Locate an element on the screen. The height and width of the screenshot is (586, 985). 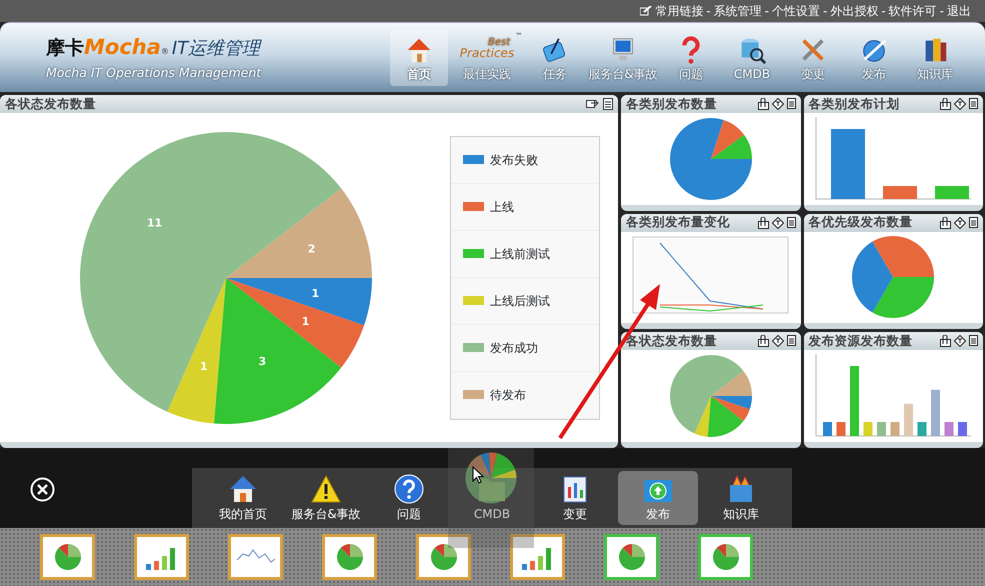
legend-label: 上线 is located at coordinates (502, 207).